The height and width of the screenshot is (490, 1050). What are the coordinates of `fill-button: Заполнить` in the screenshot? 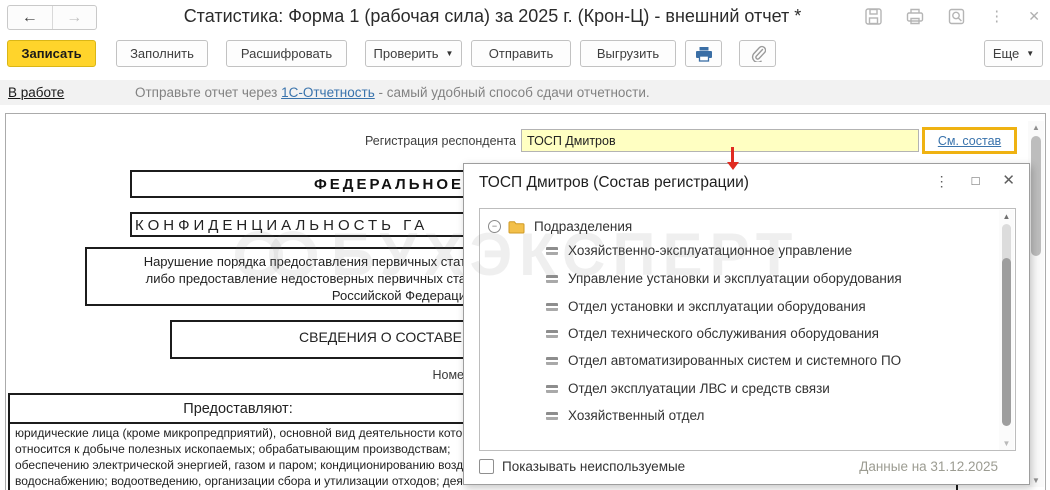 It's located at (162, 53).